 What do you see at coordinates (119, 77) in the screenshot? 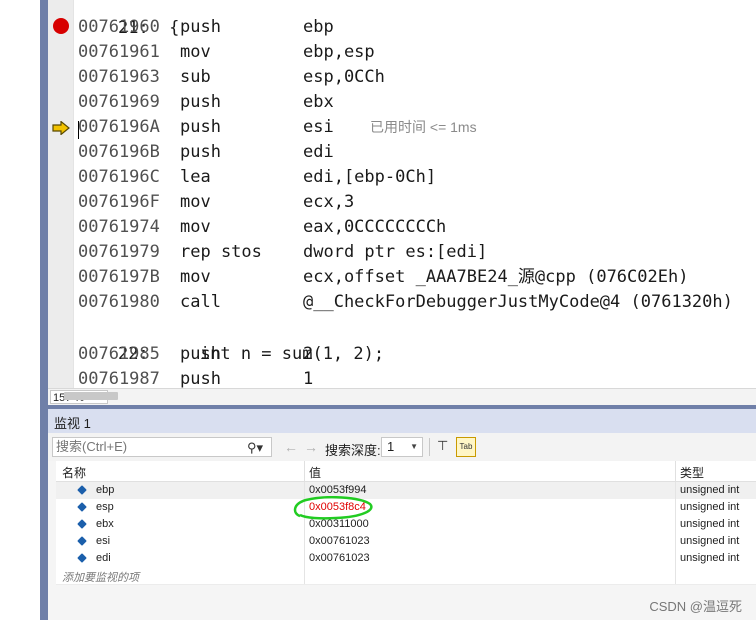
I see `instruction-addr: 00761963` at bounding box center [119, 77].